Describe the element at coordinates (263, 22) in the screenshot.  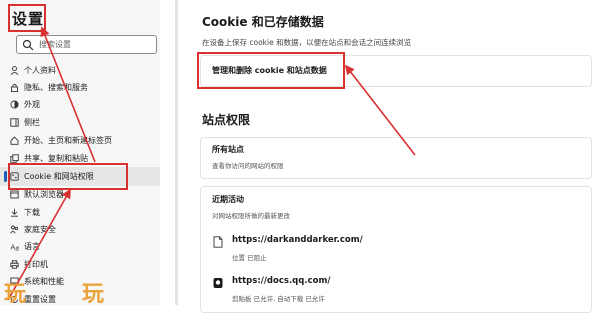
I see `cookie-section-title: Cookie 和已存储数据` at that location.